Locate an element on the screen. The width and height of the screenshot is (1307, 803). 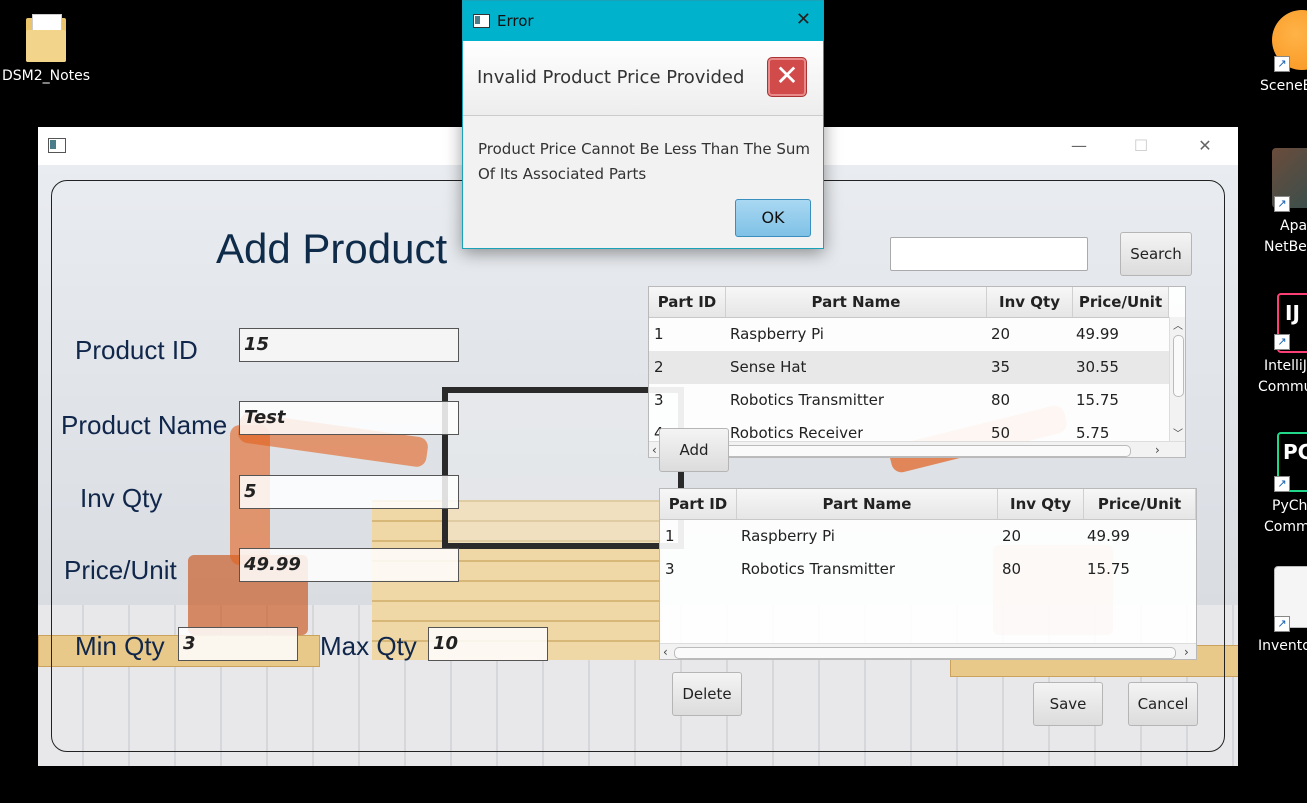
desktop-label-inventory: Invento is located at coordinates (1282, 646).